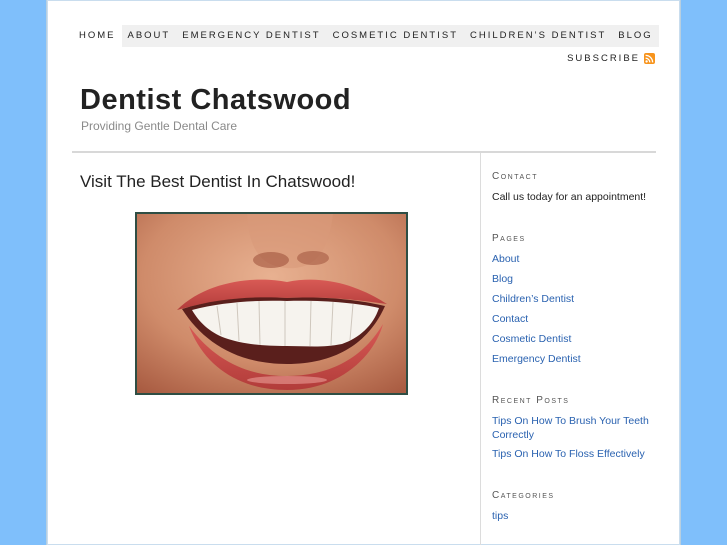  Describe the element at coordinates (271, 303) in the screenshot. I see `post-image-smile` at that location.